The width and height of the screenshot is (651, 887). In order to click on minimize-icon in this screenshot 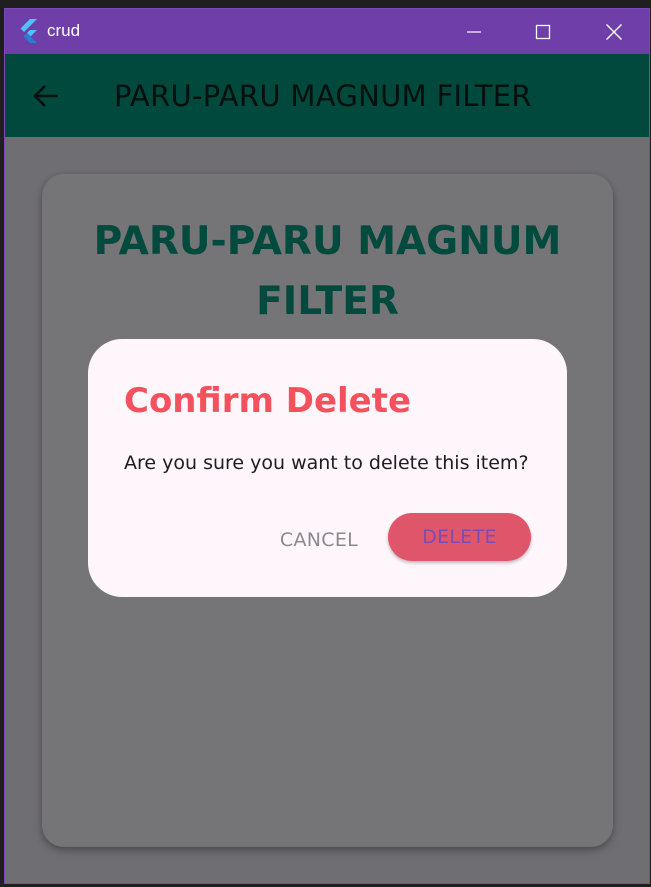, I will do `click(474, 31)`.